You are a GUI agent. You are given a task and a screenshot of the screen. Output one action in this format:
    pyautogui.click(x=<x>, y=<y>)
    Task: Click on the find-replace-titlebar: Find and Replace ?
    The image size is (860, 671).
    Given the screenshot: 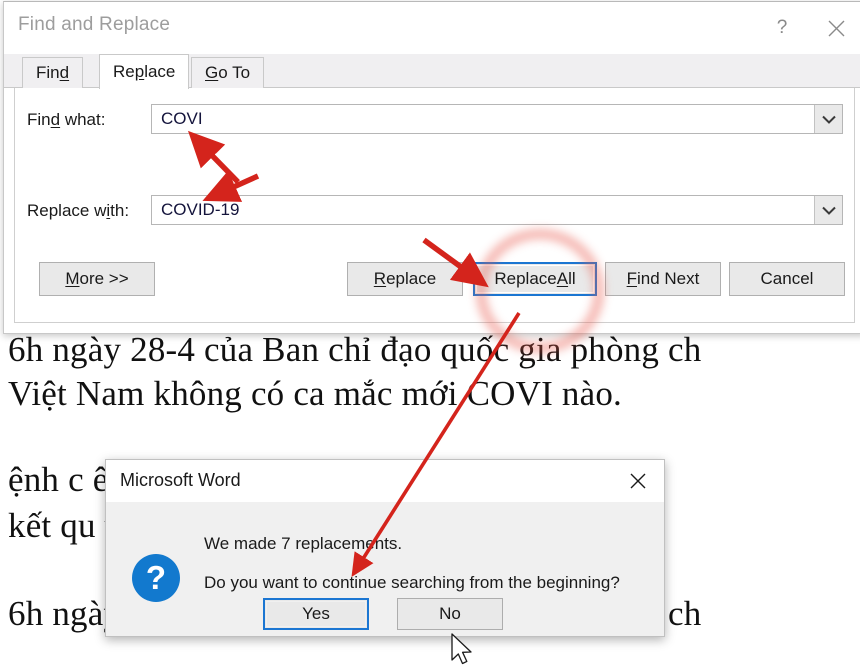 What is the action you would take?
    pyautogui.click(x=432, y=28)
    